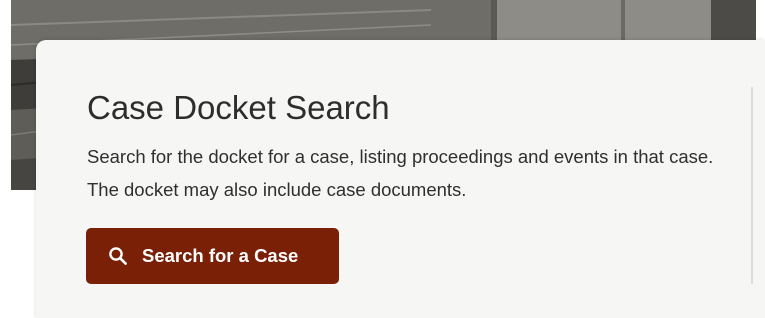 Image resolution: width=765 pixels, height=318 pixels. I want to click on panel-title: Case Docket Search, so click(238, 107).